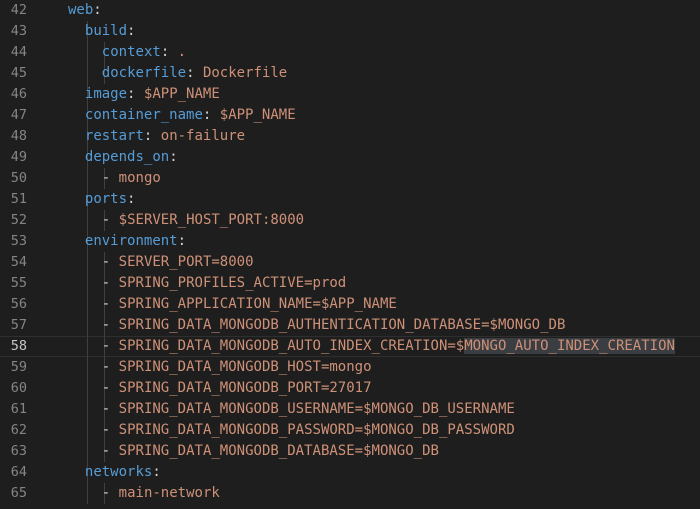 This screenshot has height=509, width=700. What do you see at coordinates (131, 52) in the screenshot?
I see `yaml-key: context` at bounding box center [131, 52].